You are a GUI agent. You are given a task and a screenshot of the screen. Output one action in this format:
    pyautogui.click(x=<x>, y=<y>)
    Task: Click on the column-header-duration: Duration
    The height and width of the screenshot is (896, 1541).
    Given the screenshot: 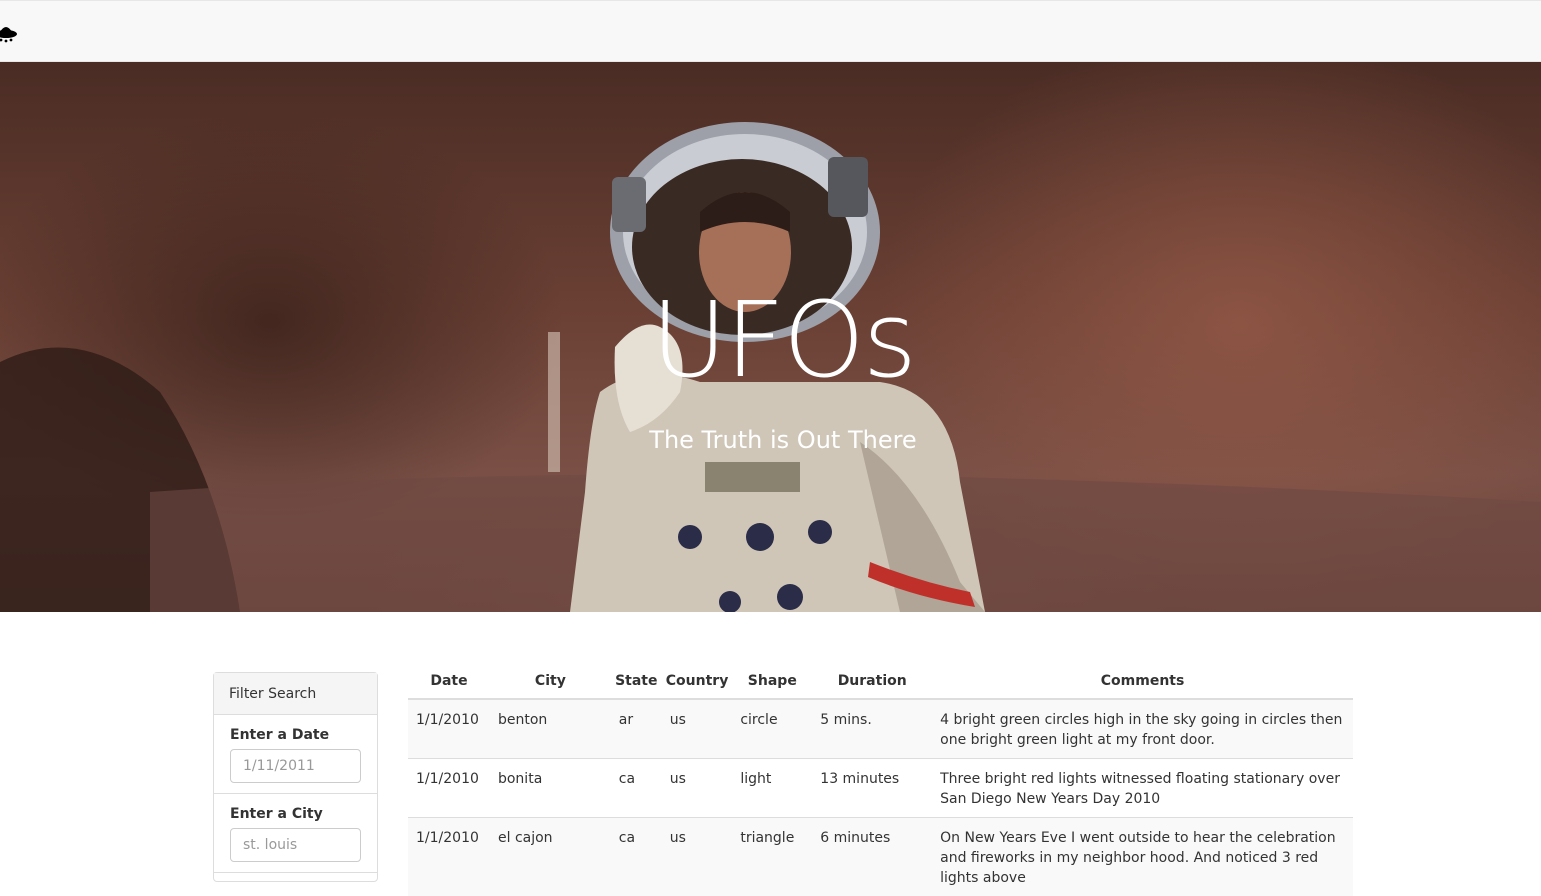 What is the action you would take?
    pyautogui.click(x=872, y=681)
    